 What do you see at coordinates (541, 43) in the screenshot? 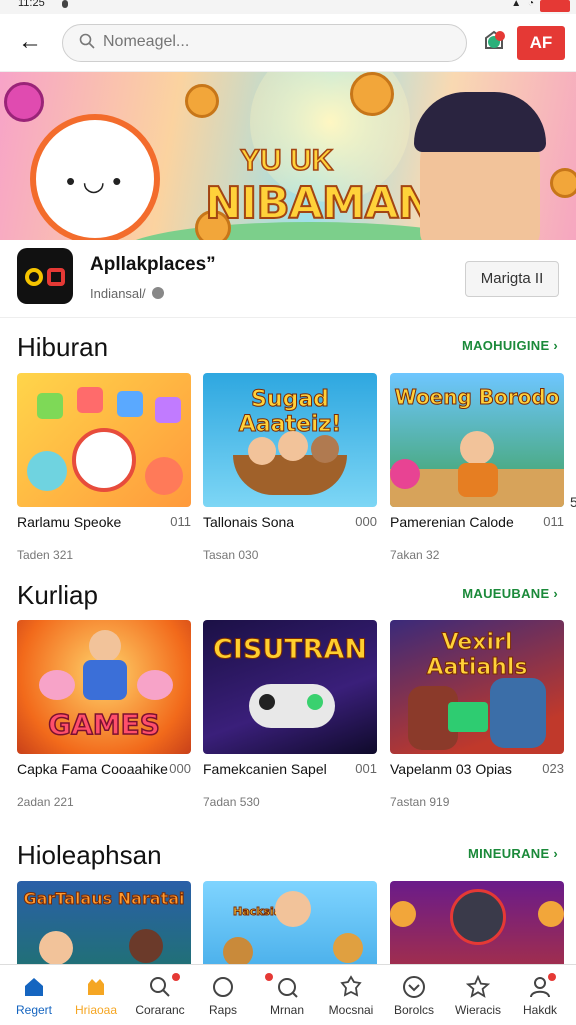
I see `account-badge-button: AF` at bounding box center [541, 43].